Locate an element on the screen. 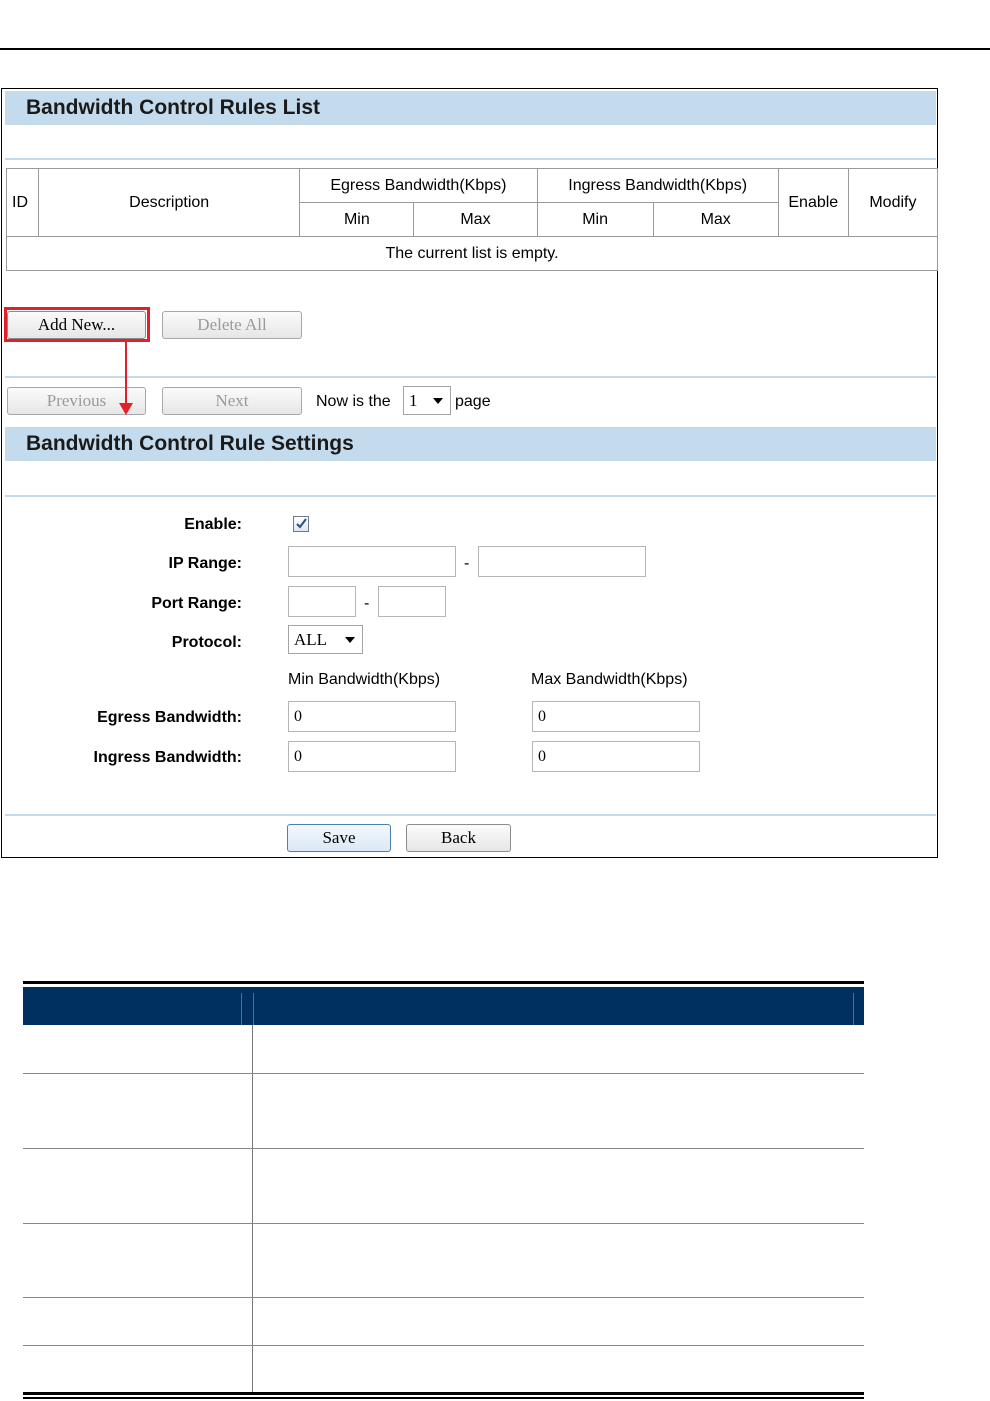 The width and height of the screenshot is (990, 1401). ingress-label: Ingress Bandwidth: is located at coordinates (167, 757).